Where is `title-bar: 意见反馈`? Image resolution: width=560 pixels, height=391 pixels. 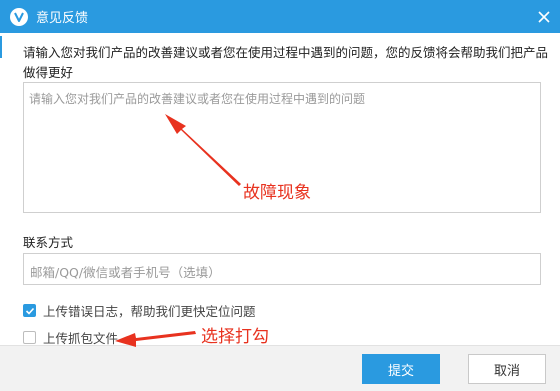 title-bar: 意见反馈 is located at coordinates (280, 16).